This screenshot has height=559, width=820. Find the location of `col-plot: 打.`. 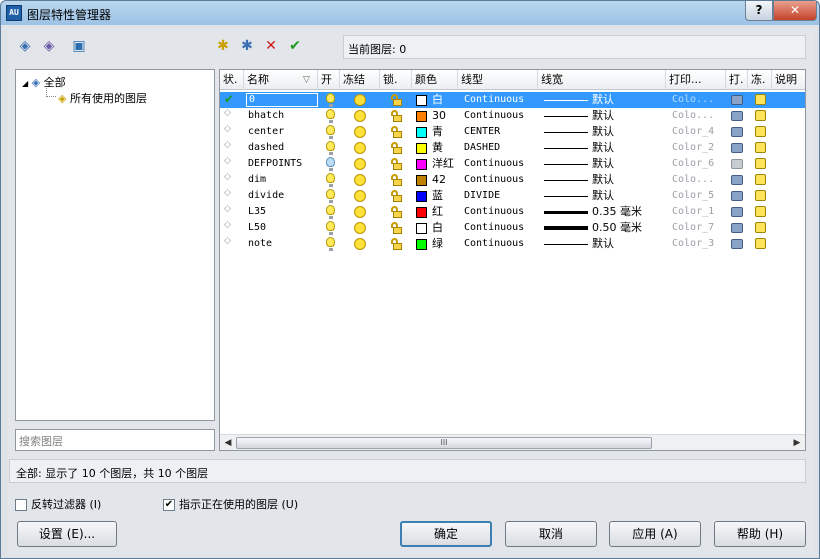

col-plot: 打. is located at coordinates (737, 80).